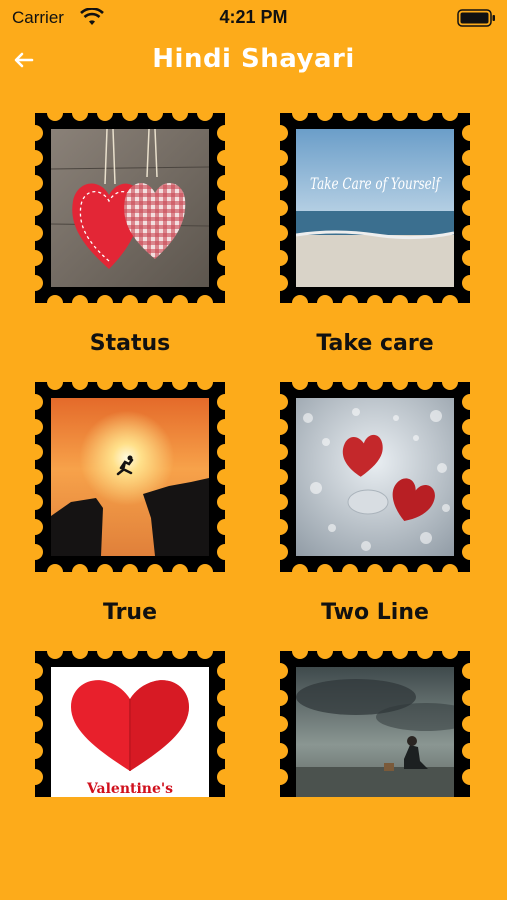 The image size is (507, 900). I want to click on status-bar: Carrier 4:21 PM, so click(253, 18).